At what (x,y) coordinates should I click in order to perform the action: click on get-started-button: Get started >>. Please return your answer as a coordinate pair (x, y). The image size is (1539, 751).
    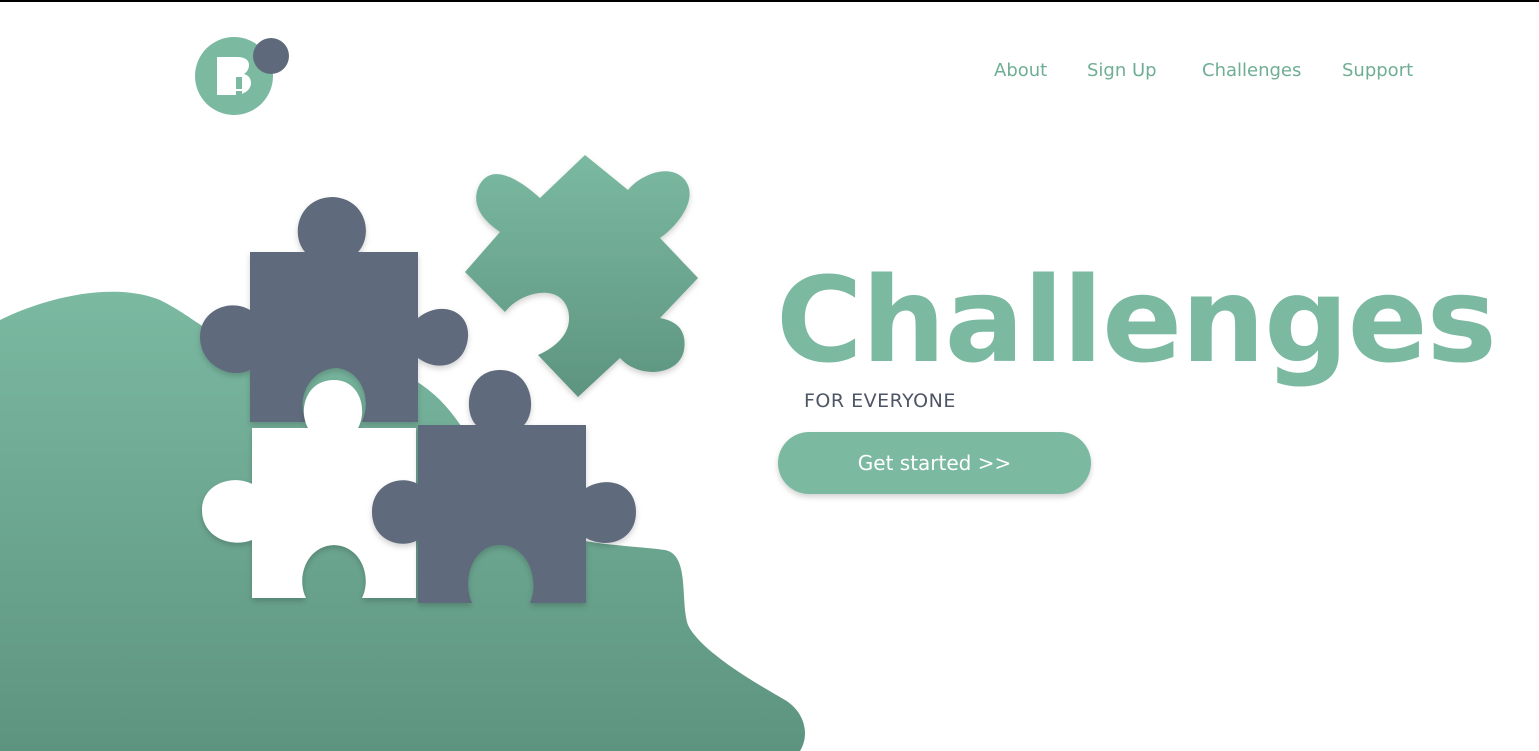
    Looking at the image, I should click on (934, 463).